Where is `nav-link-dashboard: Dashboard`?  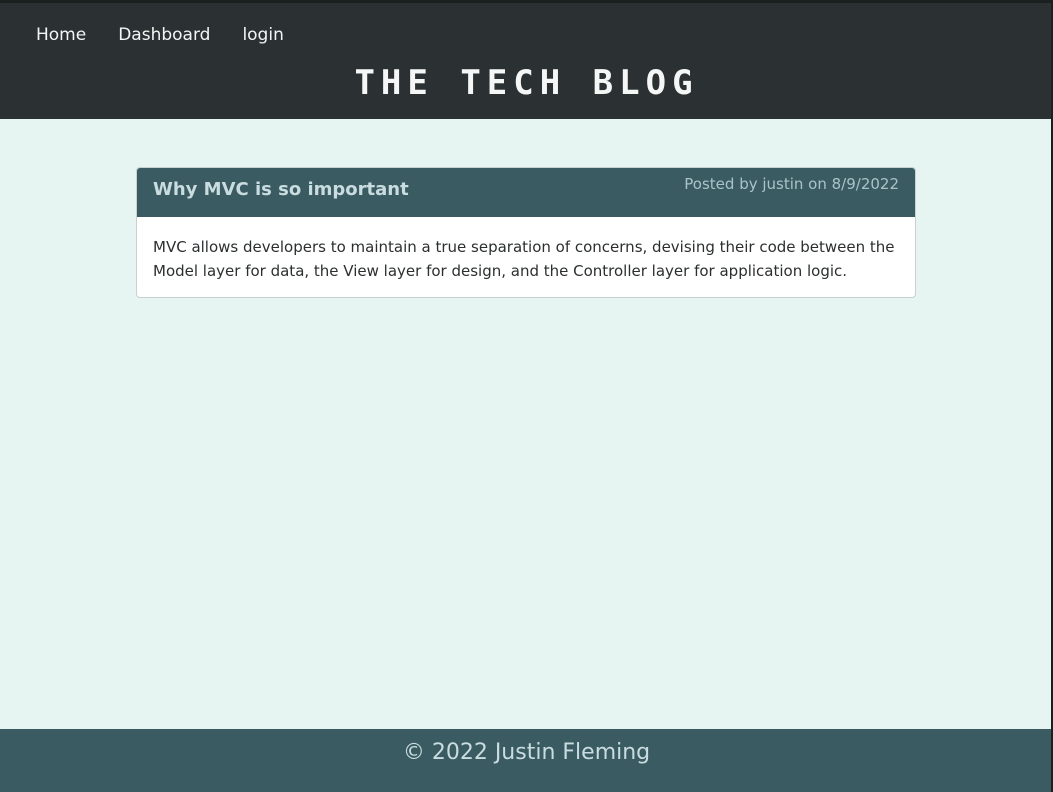 nav-link-dashboard: Dashboard is located at coordinates (164, 35).